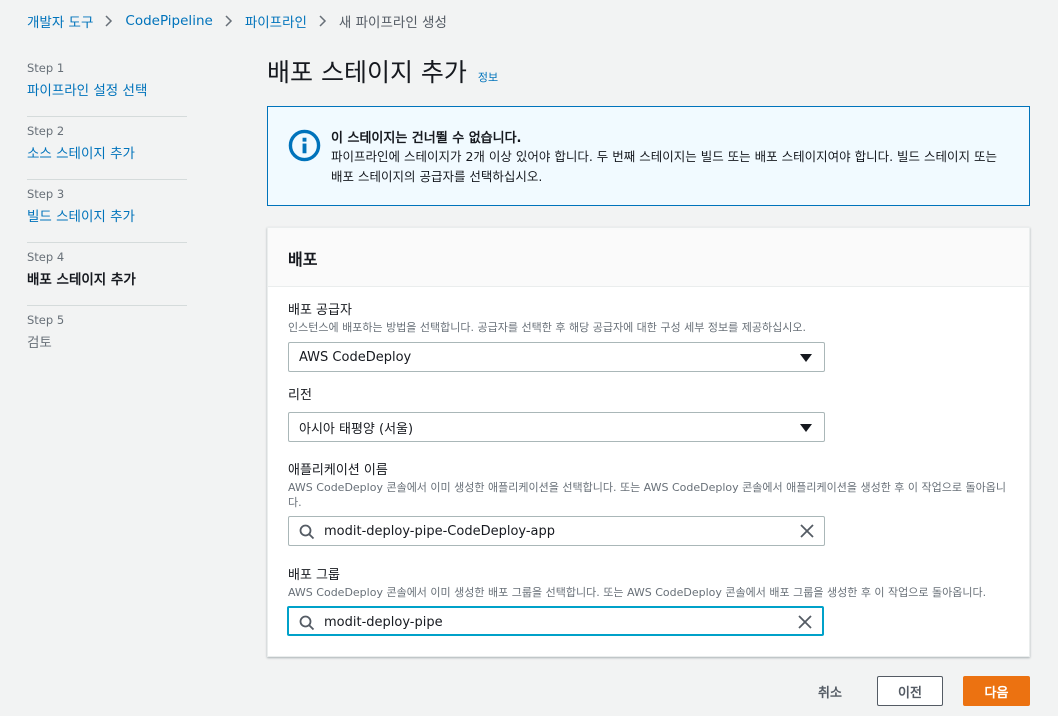  I want to click on step-number: Step 2, so click(46, 131).